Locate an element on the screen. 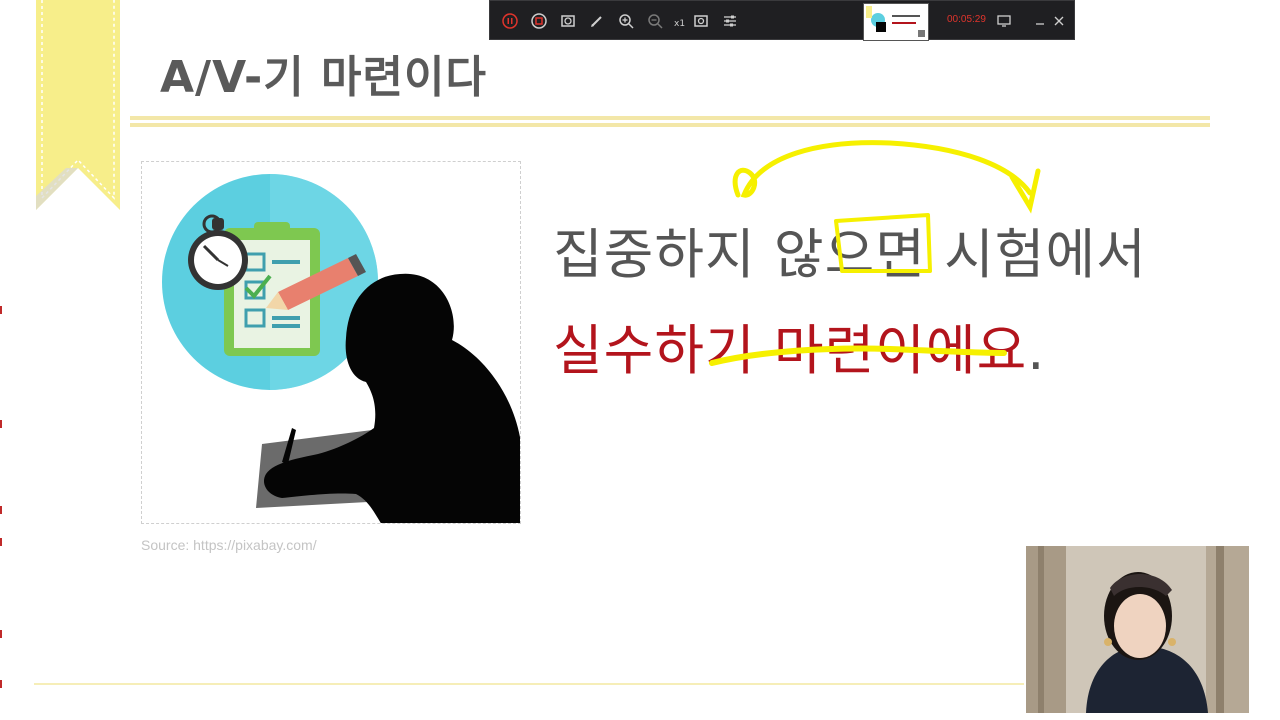 The image size is (1280, 720). settings-icon is located at coordinates (730, 21).